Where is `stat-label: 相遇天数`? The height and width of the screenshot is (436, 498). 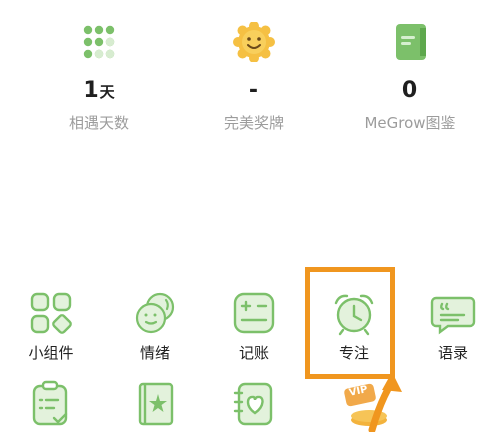
stat-label: 相遇天数 is located at coordinates (98, 123).